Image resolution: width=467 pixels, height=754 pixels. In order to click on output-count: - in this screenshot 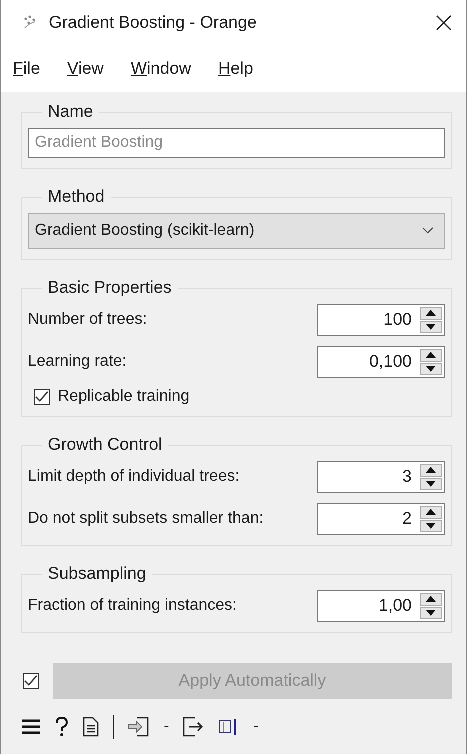, I will do `click(256, 727)`.